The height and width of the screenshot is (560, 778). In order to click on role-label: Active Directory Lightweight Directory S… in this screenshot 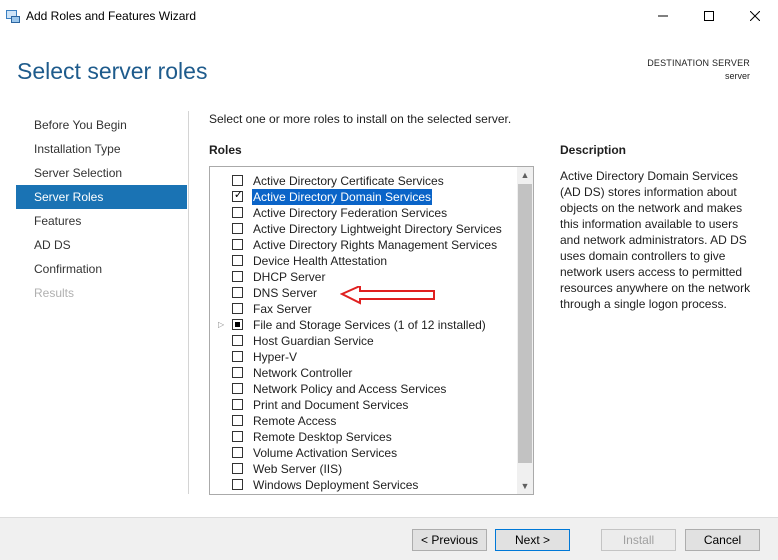, I will do `click(377, 229)`.